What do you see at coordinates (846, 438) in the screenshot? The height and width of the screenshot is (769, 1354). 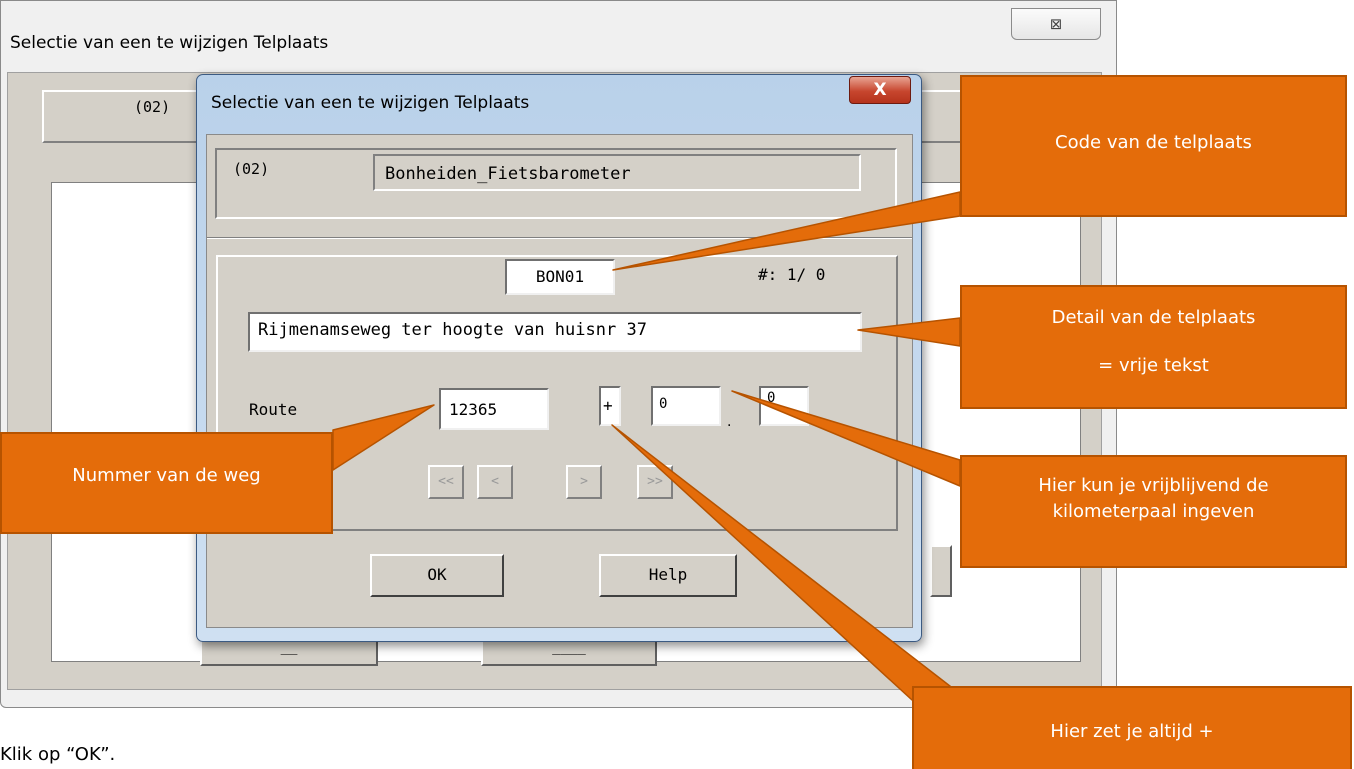 I see `leader-km` at bounding box center [846, 438].